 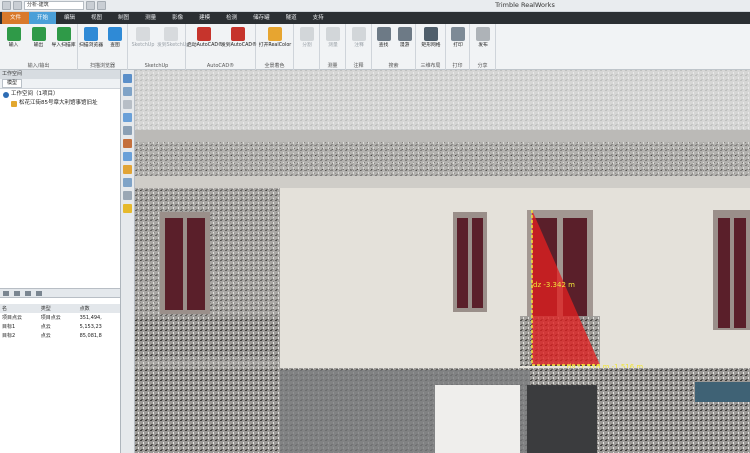 What do you see at coordinates (239, 42) in the screenshot?
I see `ribbon-button-3-1: 发到AutoCAD®` at bounding box center [239, 42].